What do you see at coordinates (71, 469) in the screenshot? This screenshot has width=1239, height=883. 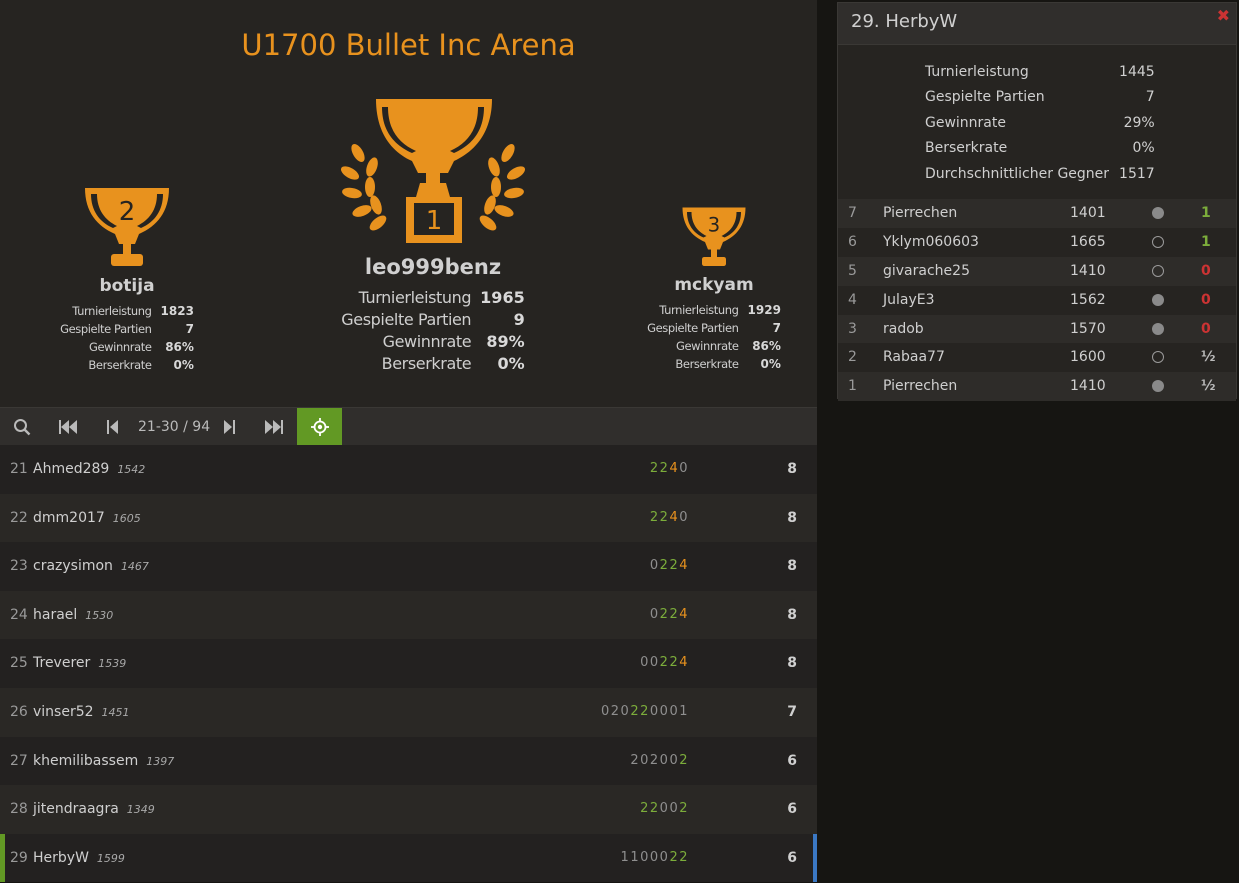 I see `player-name: Ahmed289` at bounding box center [71, 469].